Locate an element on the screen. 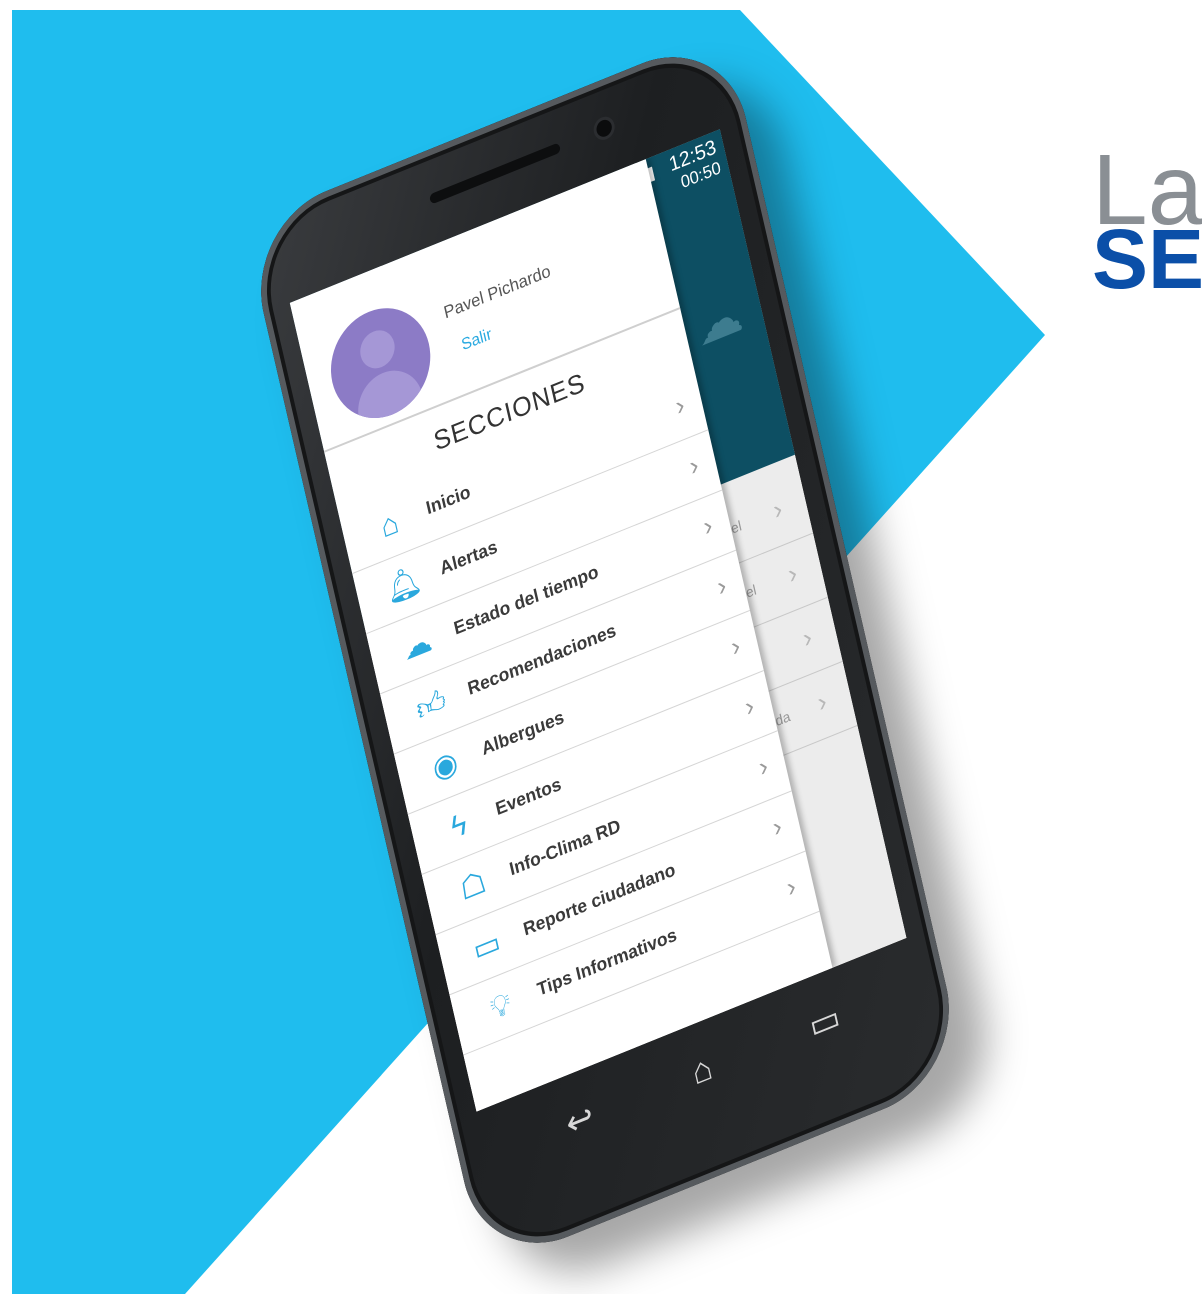  recent-apps-icon: ▭ is located at coordinates (824, 1022).